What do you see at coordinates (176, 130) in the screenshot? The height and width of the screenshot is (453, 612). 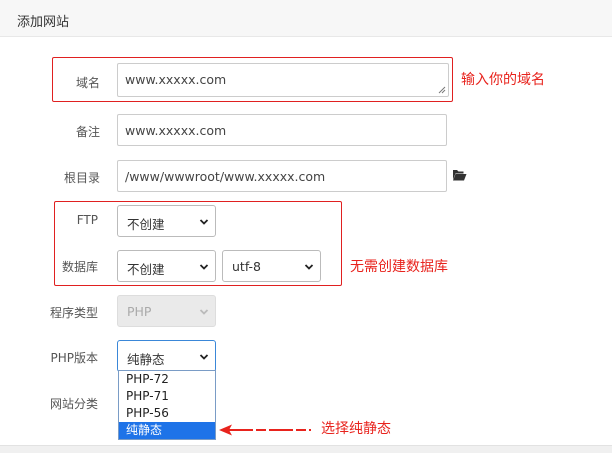 I see `remark-input-value: www.xxxxx.com` at bounding box center [176, 130].